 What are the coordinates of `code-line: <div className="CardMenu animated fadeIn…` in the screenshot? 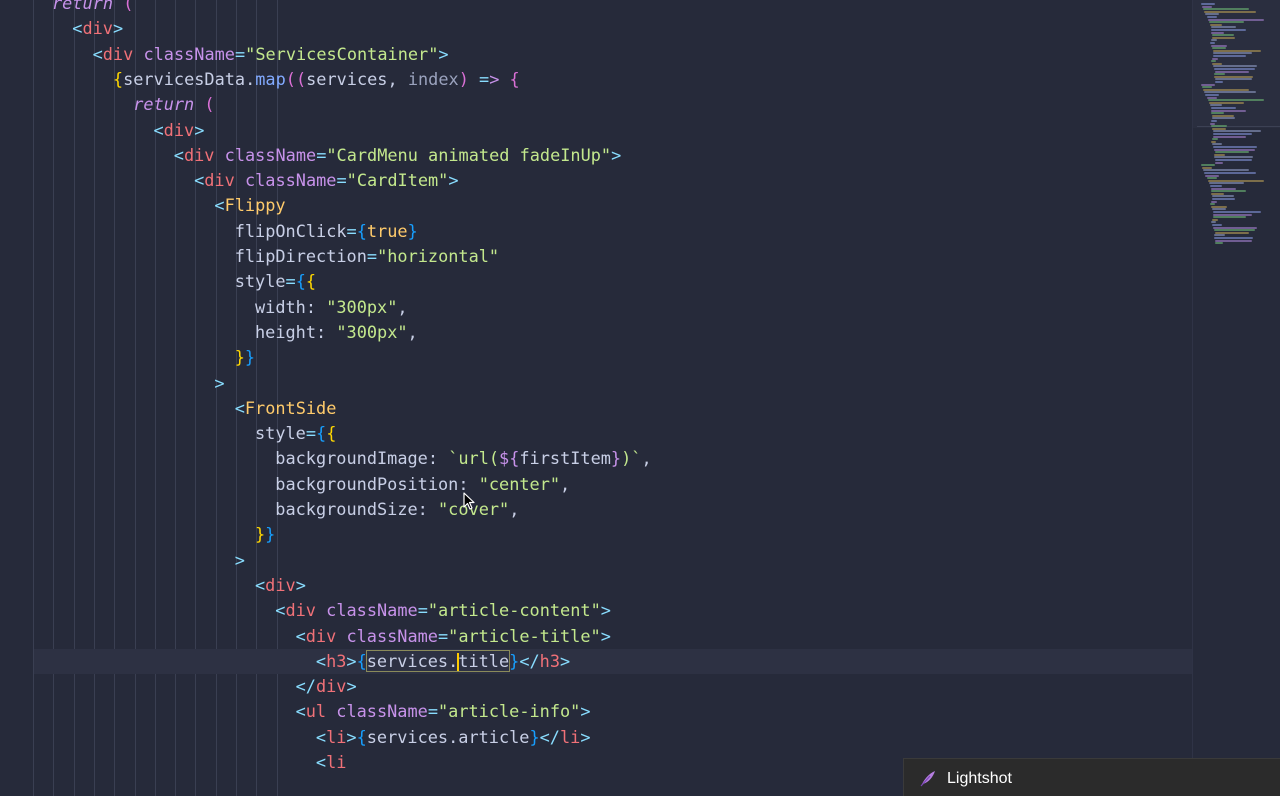 It's located at (596, 155).